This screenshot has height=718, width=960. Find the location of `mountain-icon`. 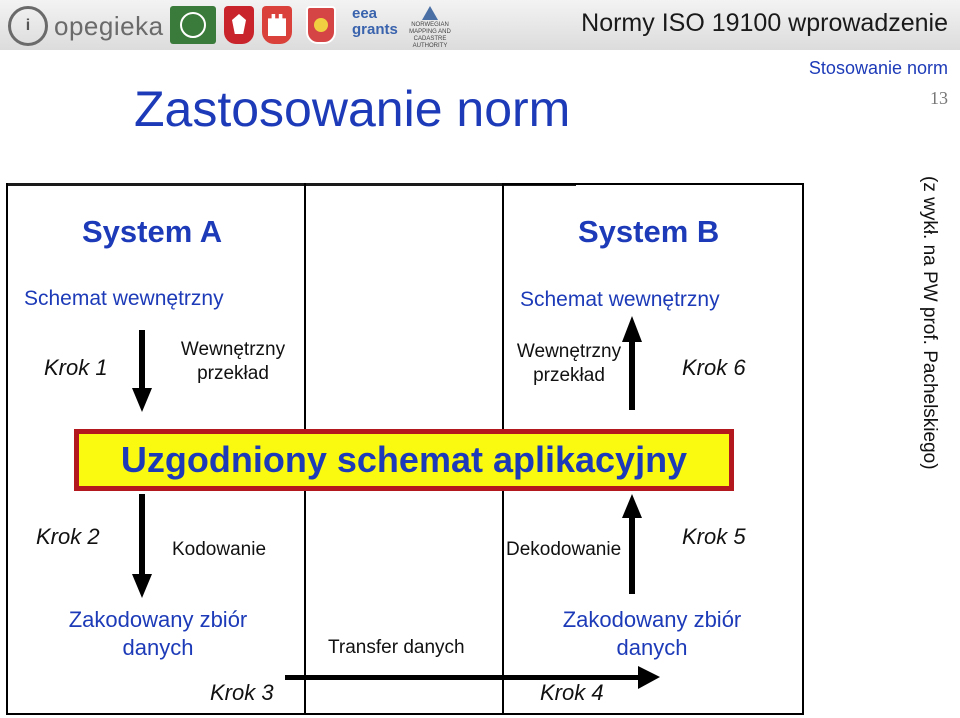

mountain-icon is located at coordinates (430, 13).